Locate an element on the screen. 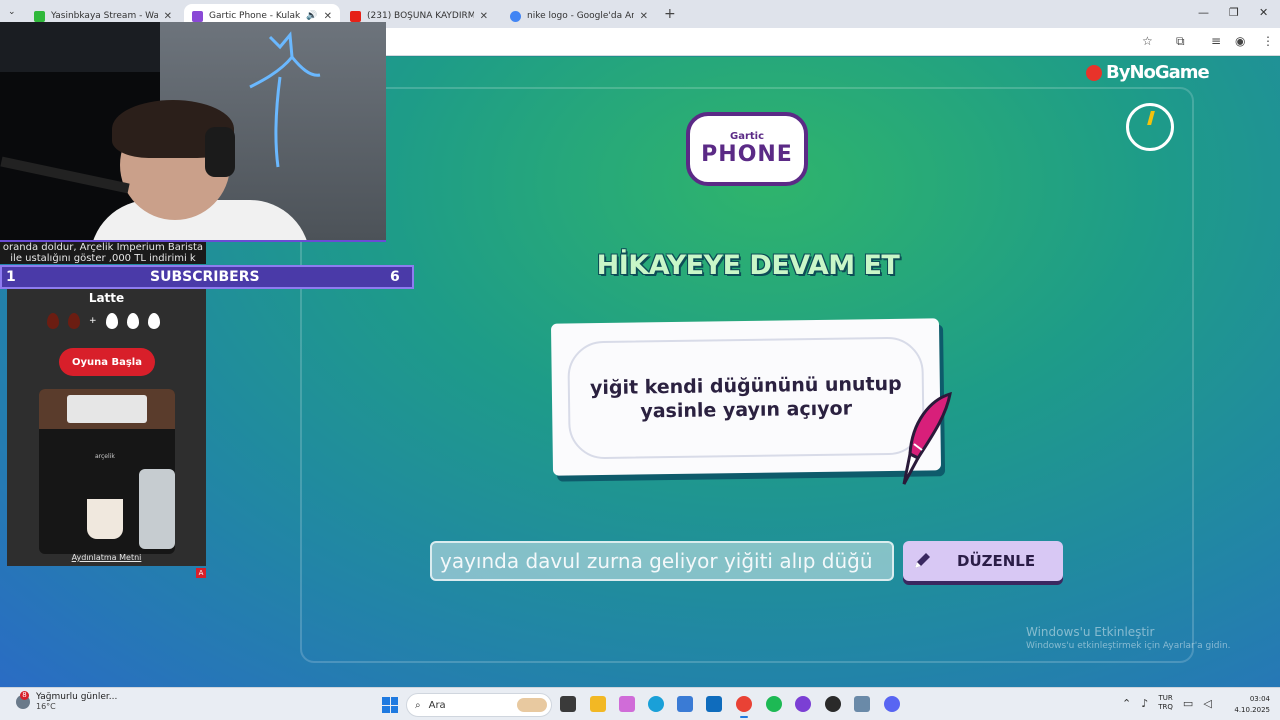  window-close-button: ✕ is located at coordinates (1263, 12).